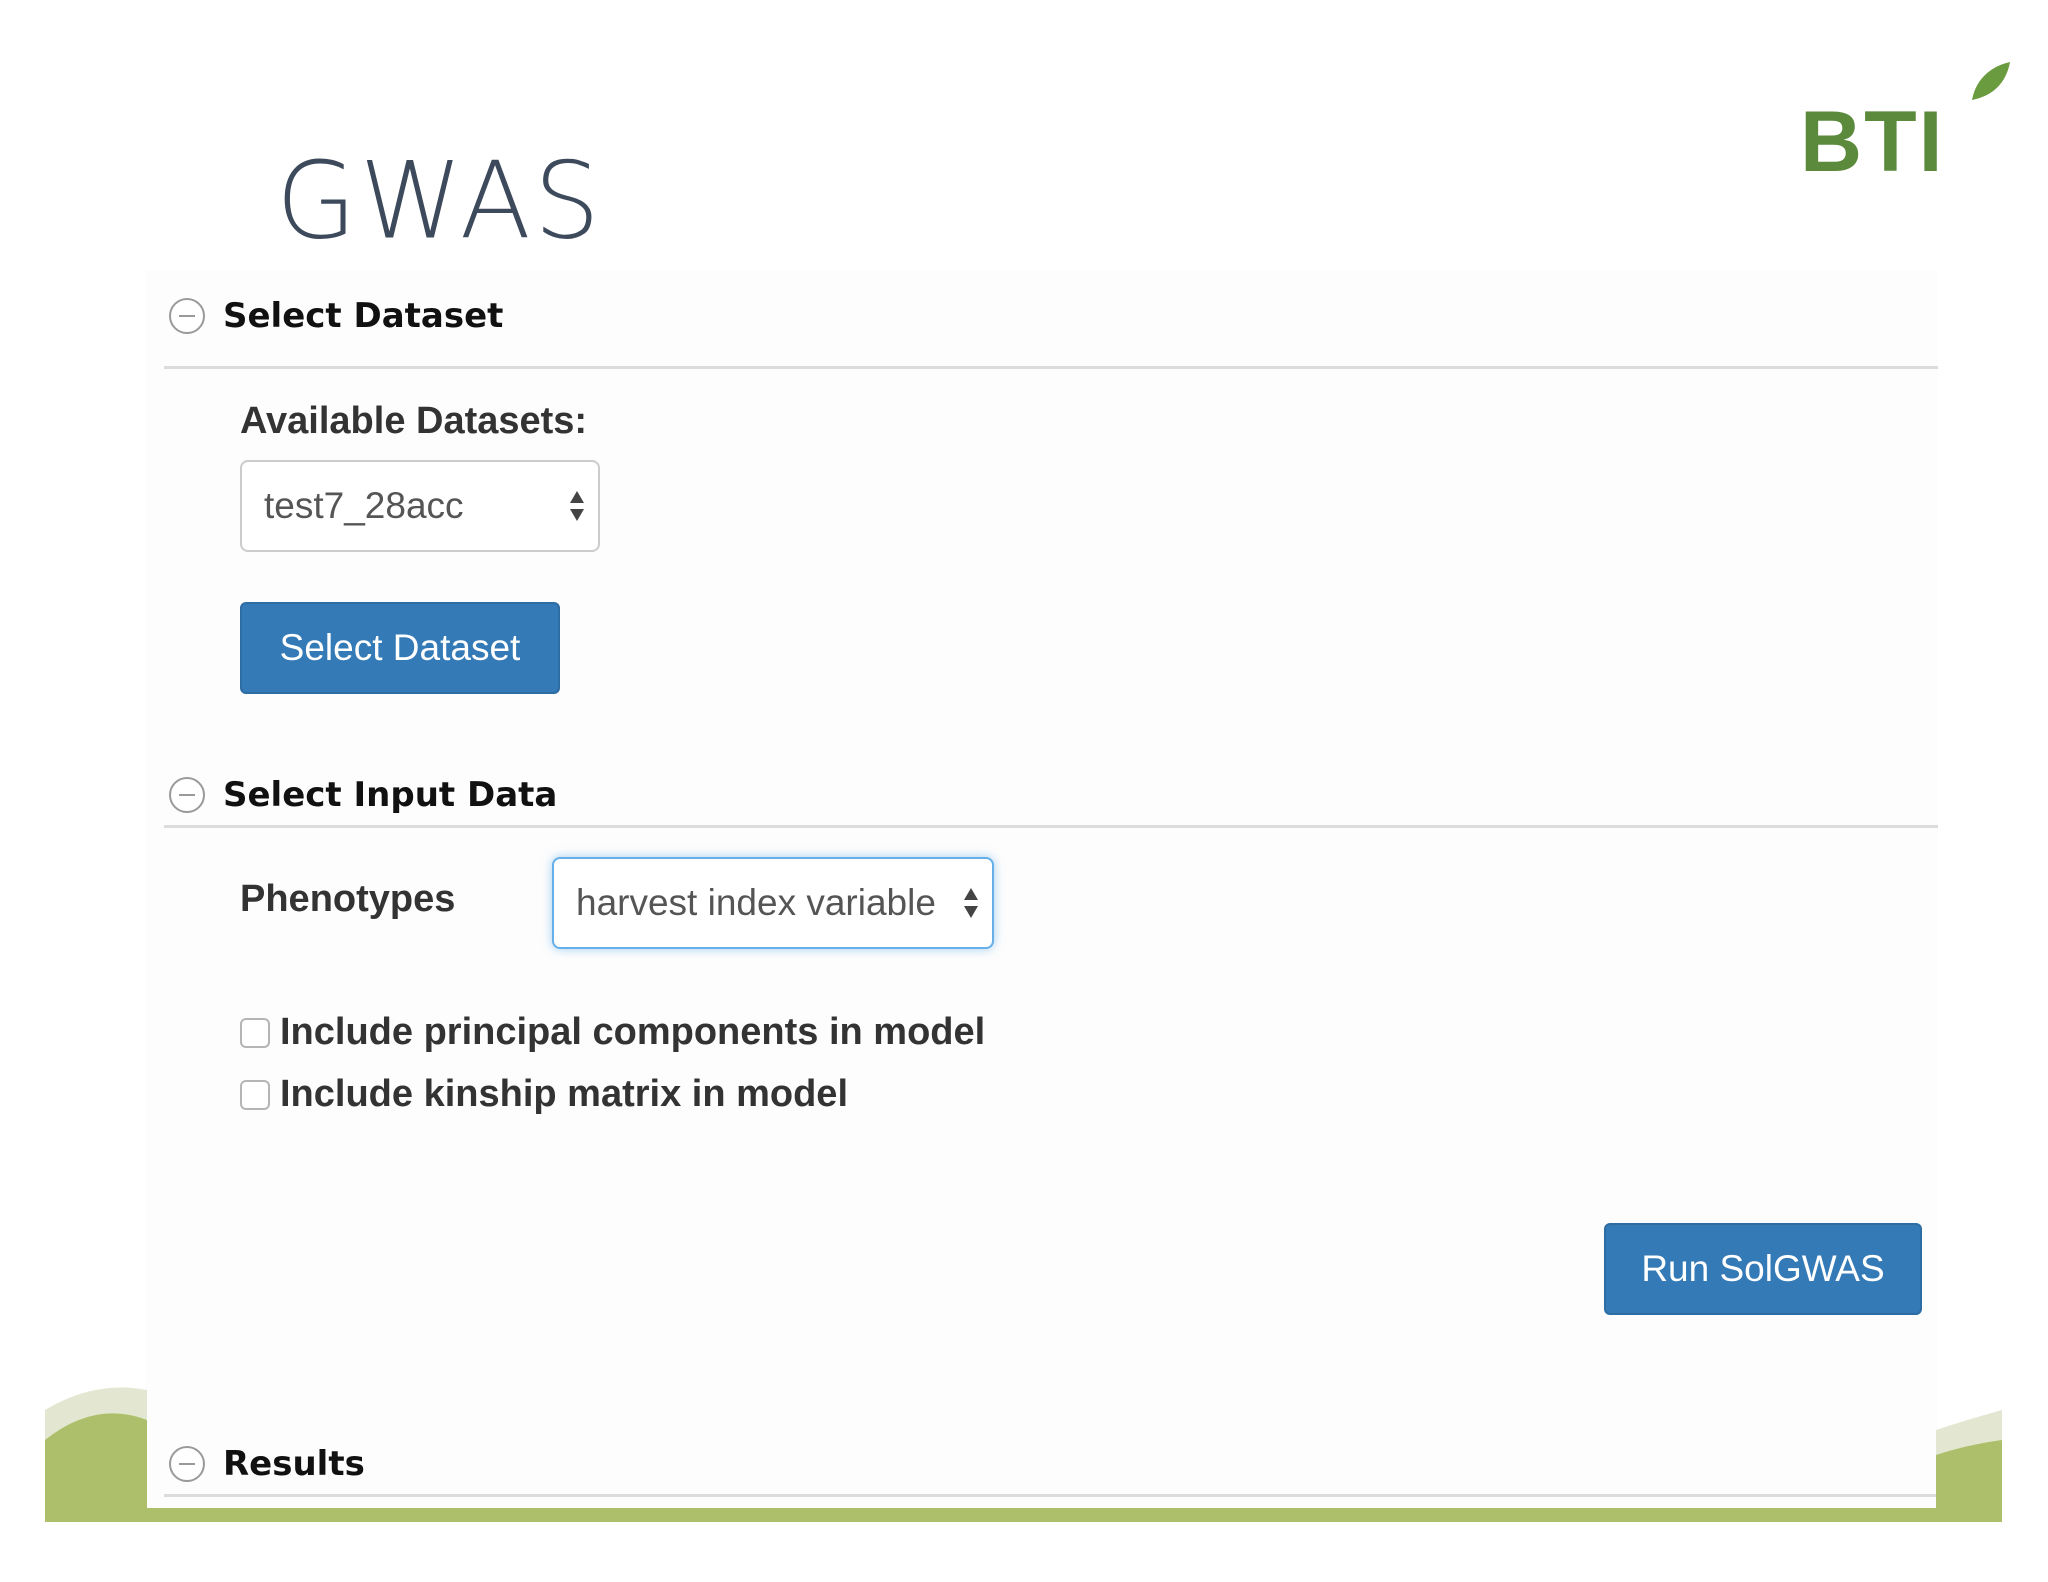  I want to click on run-solgwas-button: Run SolGWAS, so click(1763, 1269).